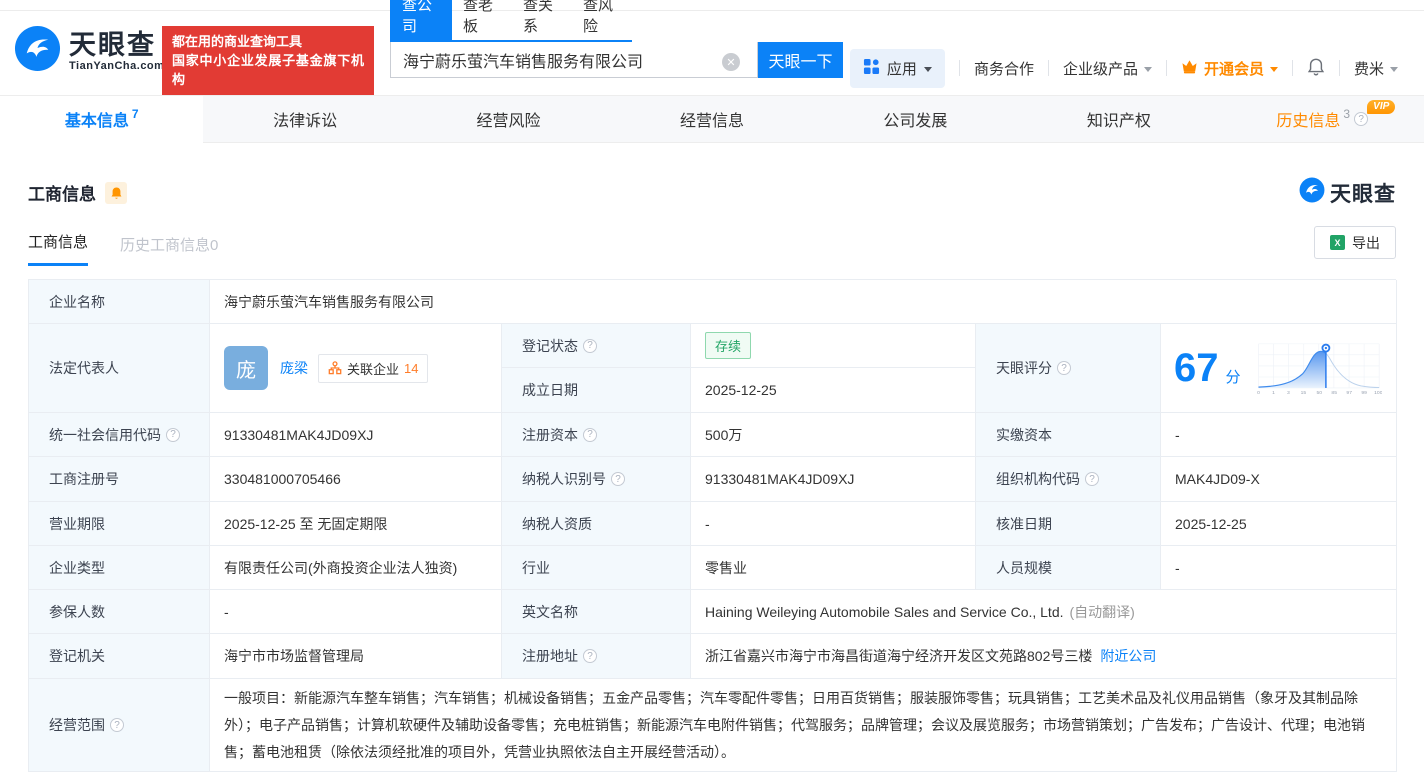 This screenshot has height=775, width=1424. What do you see at coordinates (1024, 368) in the screenshot?
I see `label-text: 天眼评分` at bounding box center [1024, 368].